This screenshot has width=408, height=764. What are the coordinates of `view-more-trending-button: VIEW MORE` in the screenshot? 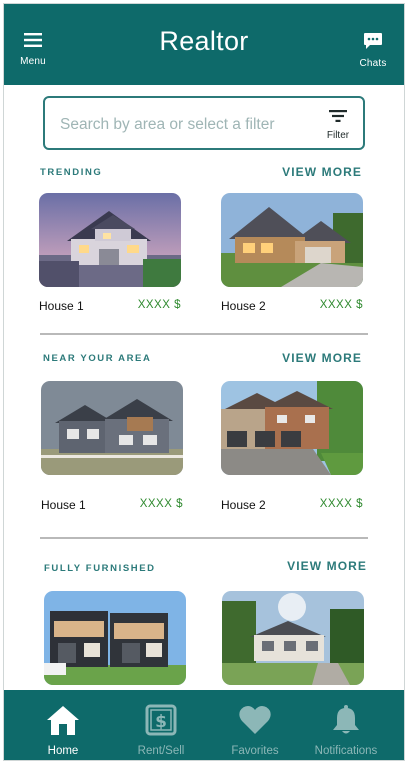 It's located at (322, 172).